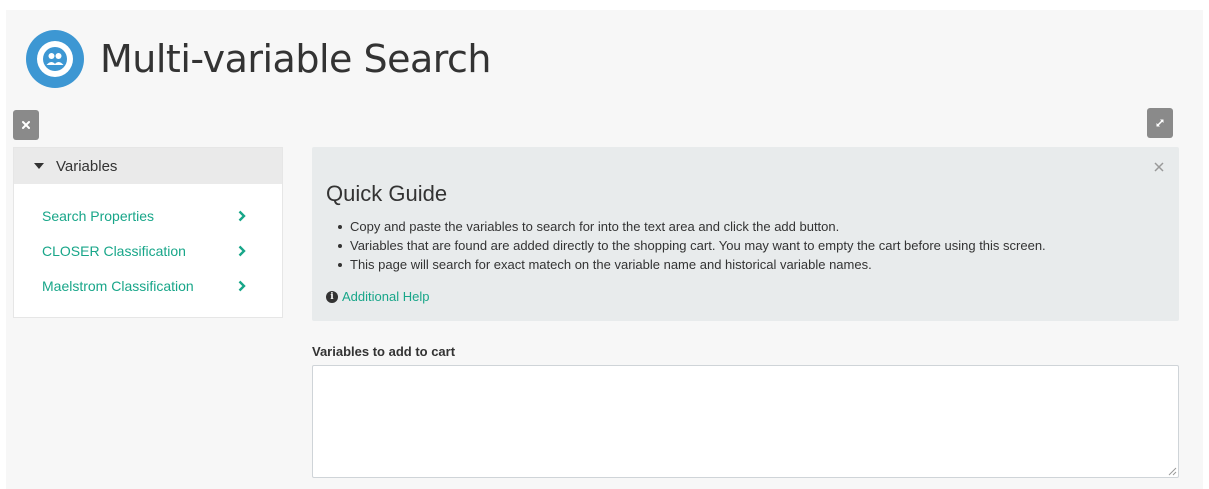  Describe the element at coordinates (148, 166) in the screenshot. I see `sidebar-heading-variables: Variables` at that location.